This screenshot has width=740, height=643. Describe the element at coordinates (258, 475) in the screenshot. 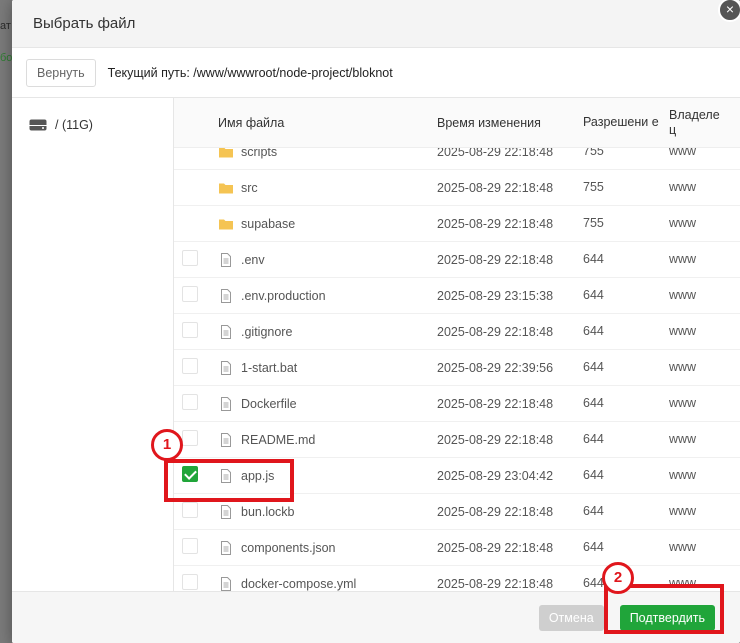

I see `file-name: app.js` at that location.